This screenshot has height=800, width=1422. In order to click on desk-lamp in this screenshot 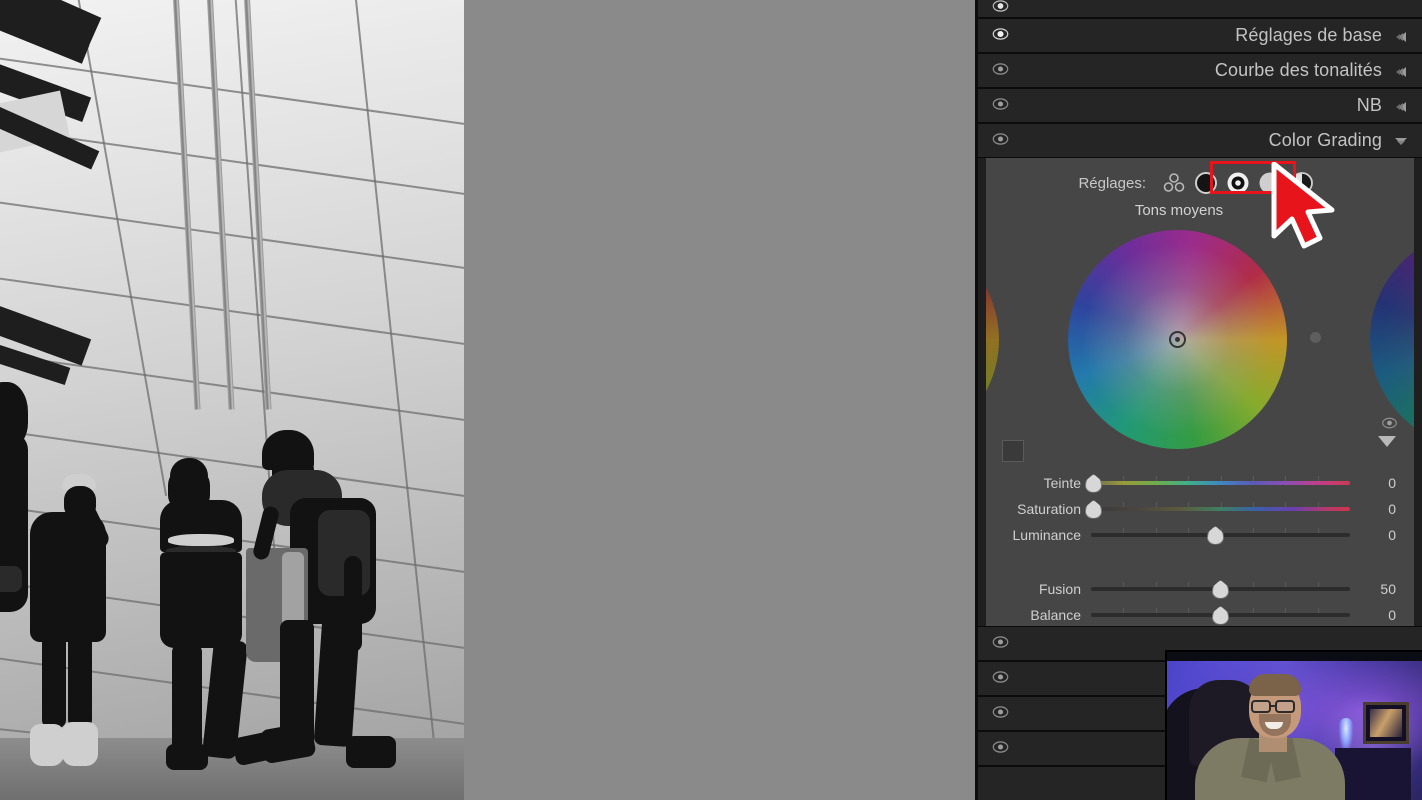, I will do `click(1346, 735)`.